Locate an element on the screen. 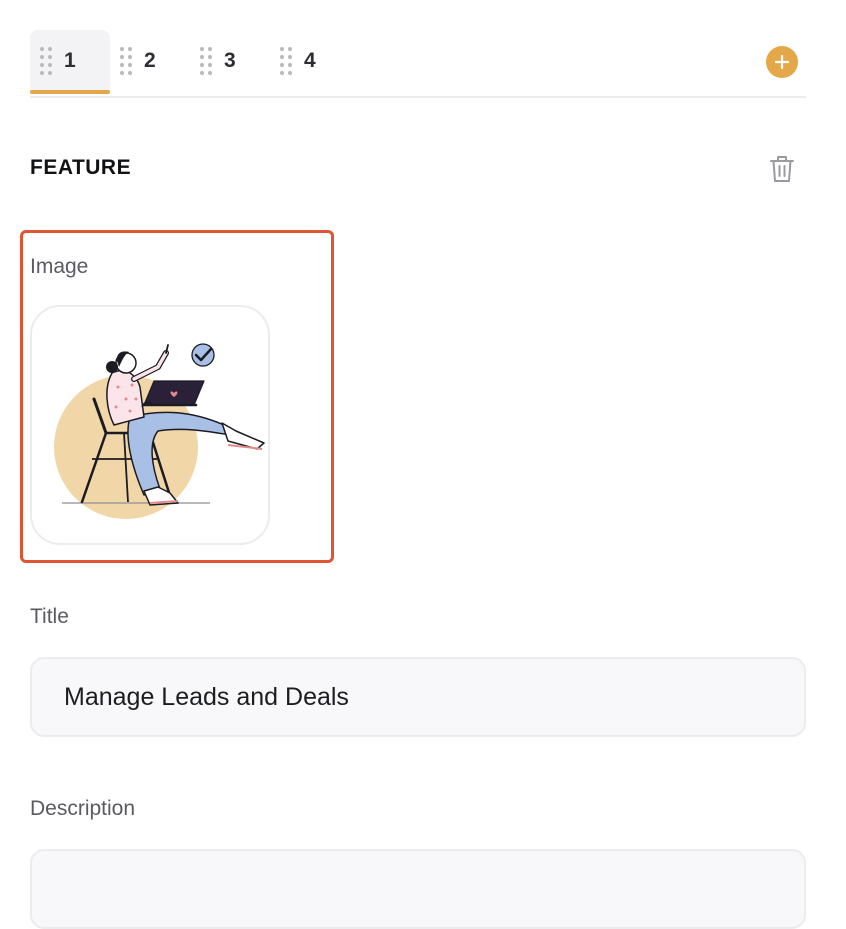 The image size is (846, 929). delete-button is located at coordinates (782, 169).